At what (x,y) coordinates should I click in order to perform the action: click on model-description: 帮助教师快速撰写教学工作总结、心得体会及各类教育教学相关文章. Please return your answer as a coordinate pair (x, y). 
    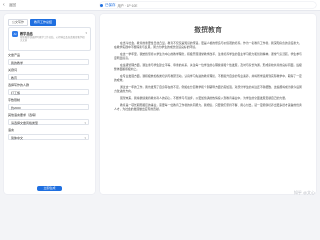
    Looking at the image, I should click on (52, 39).